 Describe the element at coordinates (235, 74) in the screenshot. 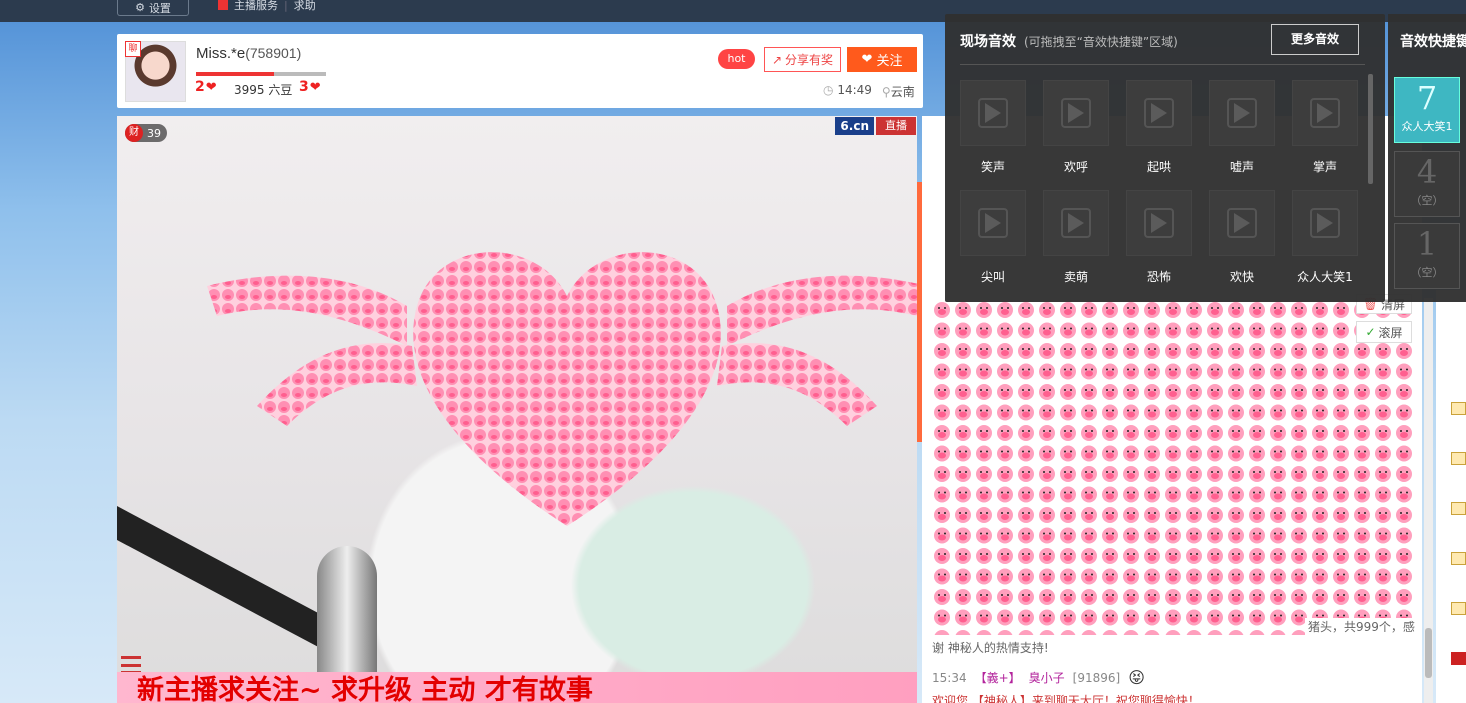

I see `level-progress-fill` at that location.